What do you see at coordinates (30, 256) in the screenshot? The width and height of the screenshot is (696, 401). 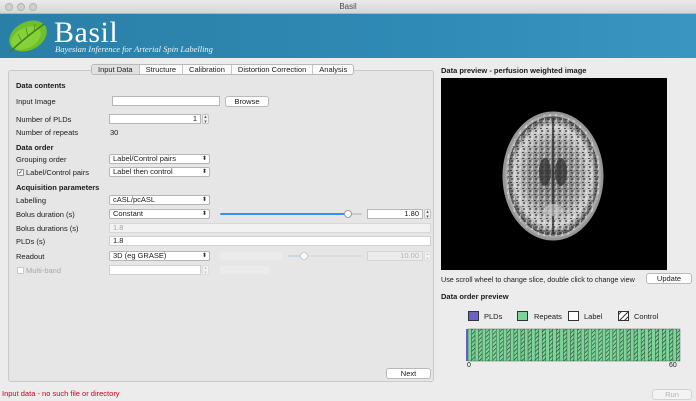 I see `readout-label: Readout` at bounding box center [30, 256].